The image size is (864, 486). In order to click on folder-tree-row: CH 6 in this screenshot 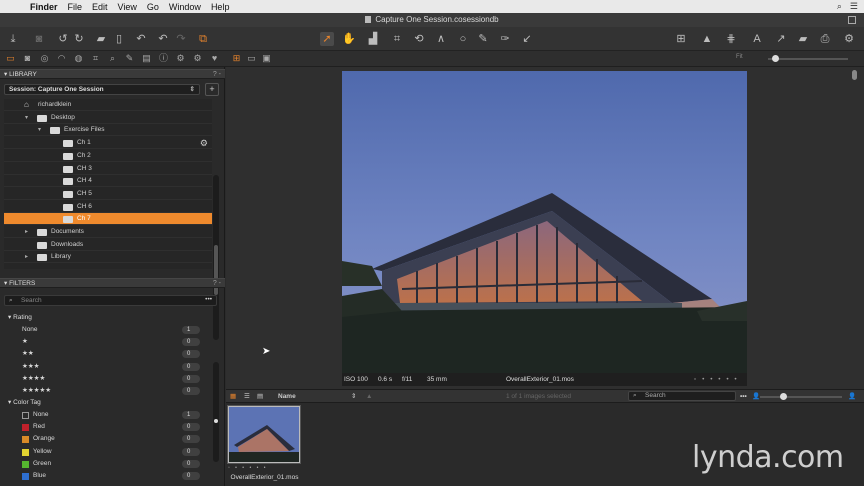, I will do `click(108, 207)`.